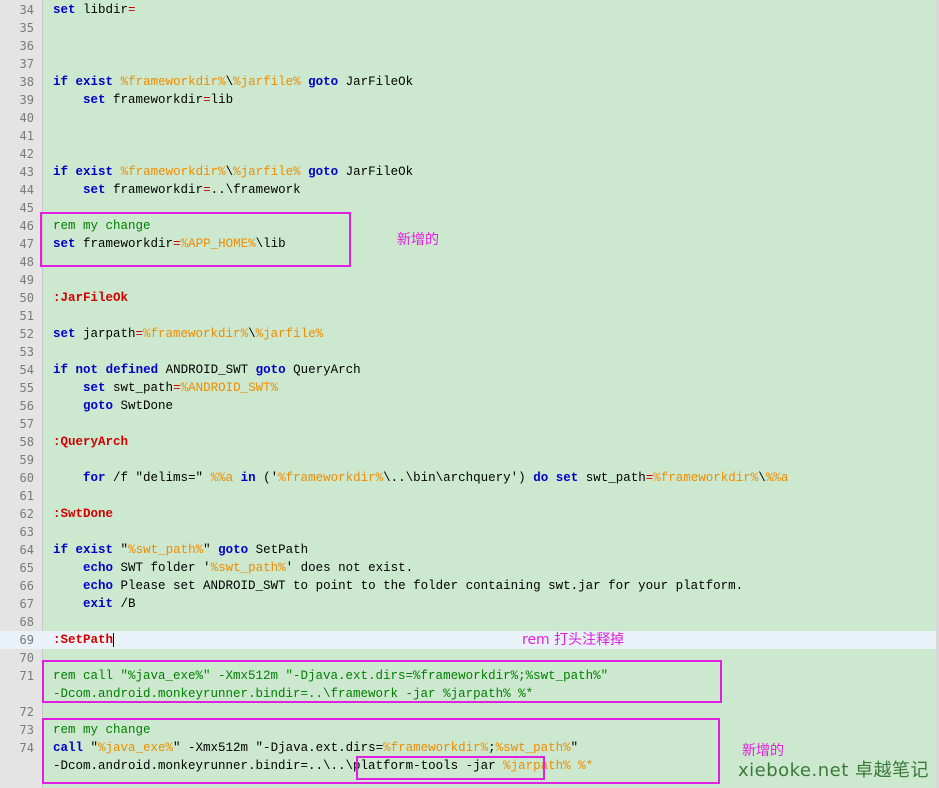  Describe the element at coordinates (26, 64) in the screenshot. I see `line-number: 37` at that location.